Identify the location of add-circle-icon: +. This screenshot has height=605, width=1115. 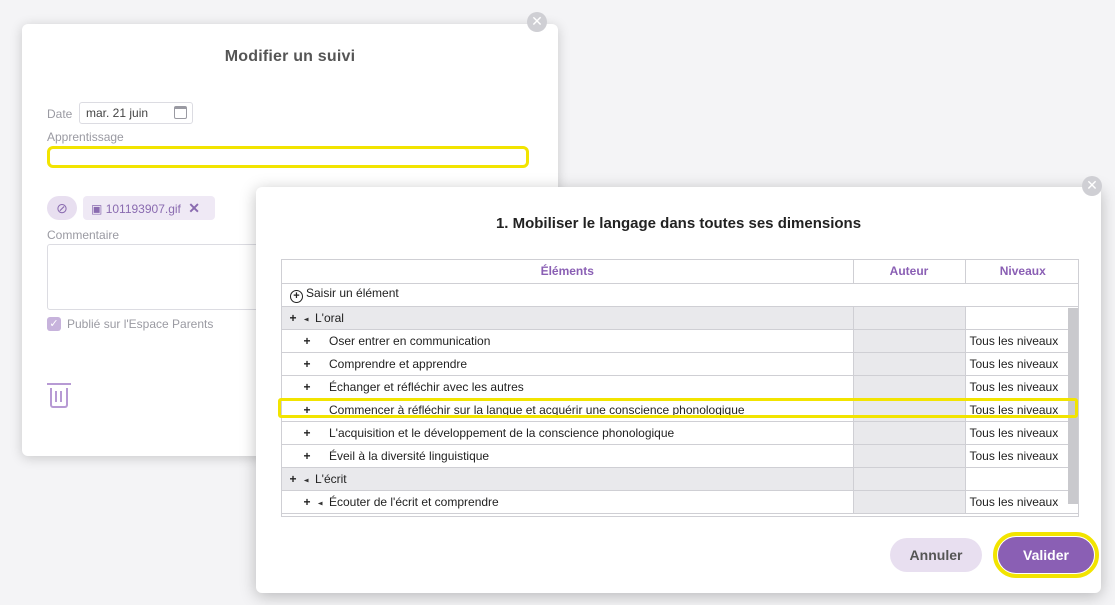
(296, 296).